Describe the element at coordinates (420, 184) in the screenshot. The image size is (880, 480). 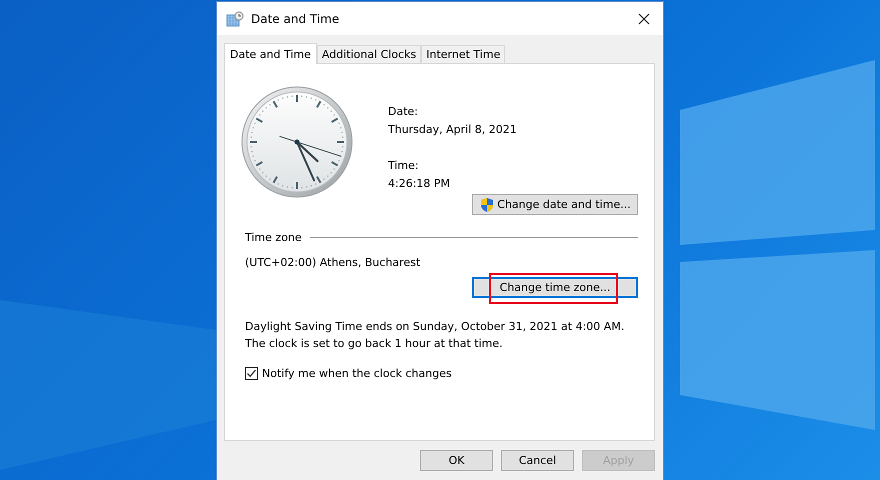
I see `time-value: 4:26:18 PM` at that location.